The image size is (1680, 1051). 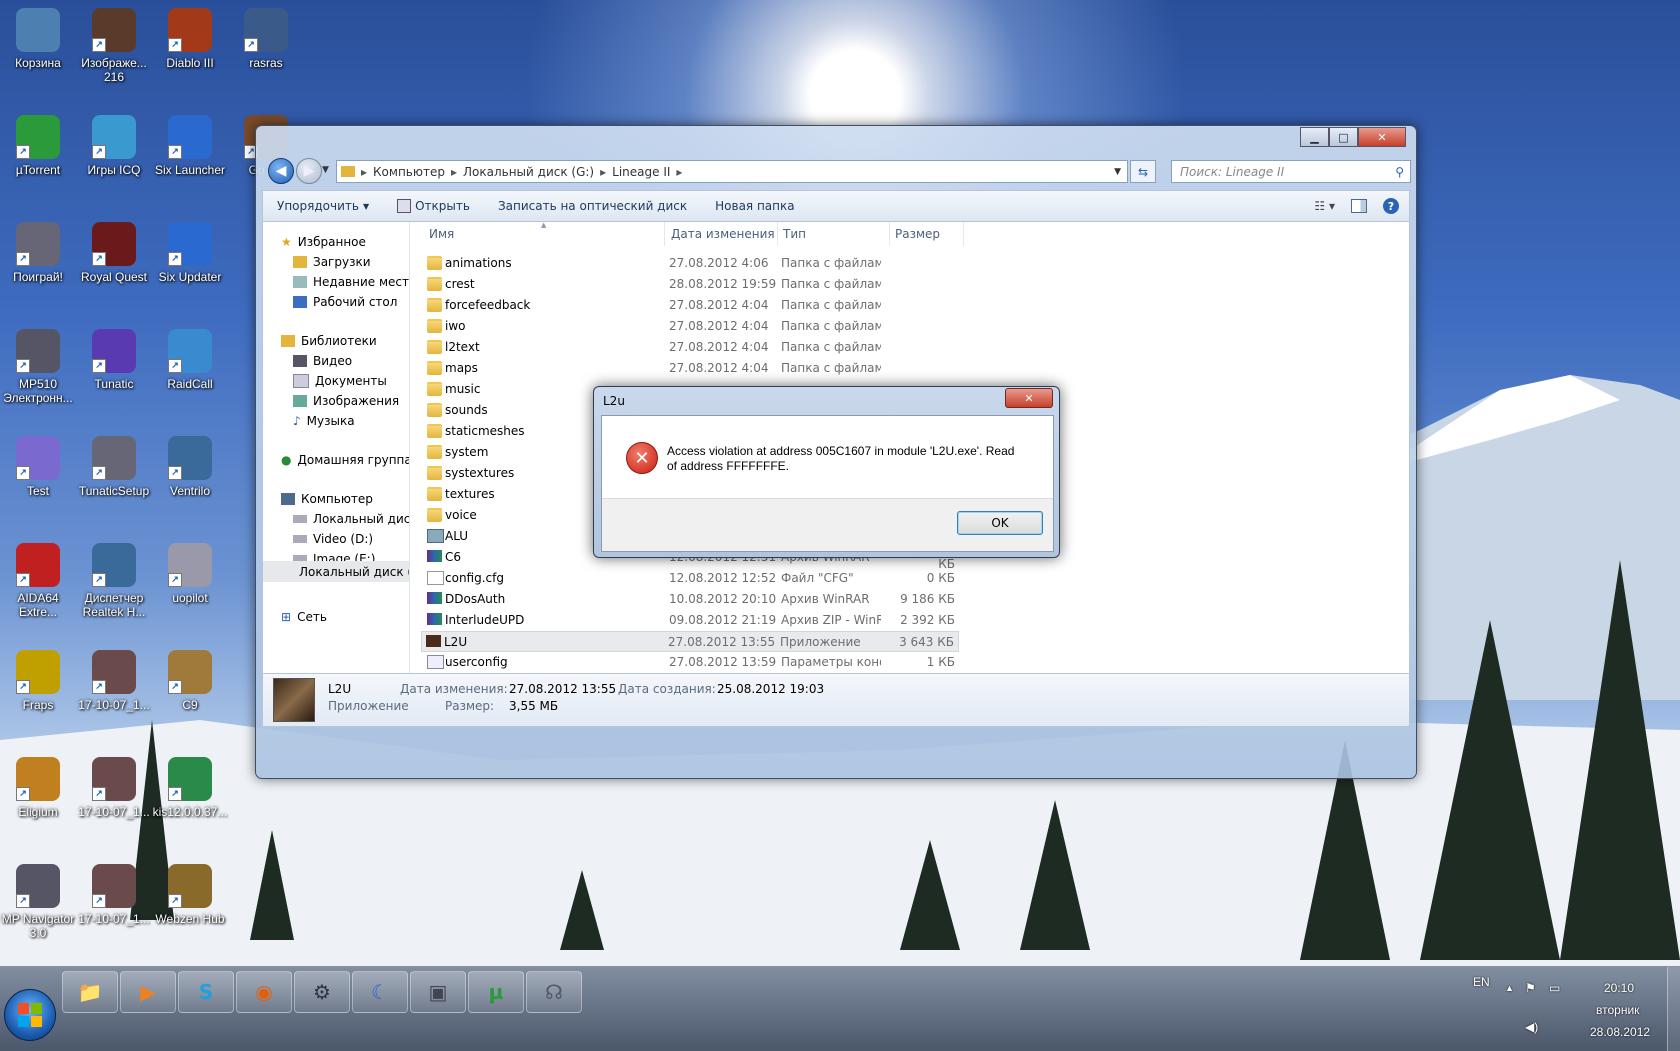 What do you see at coordinates (641, 172) in the screenshot?
I see `breadcrumb-lineage: Lineage II` at bounding box center [641, 172].